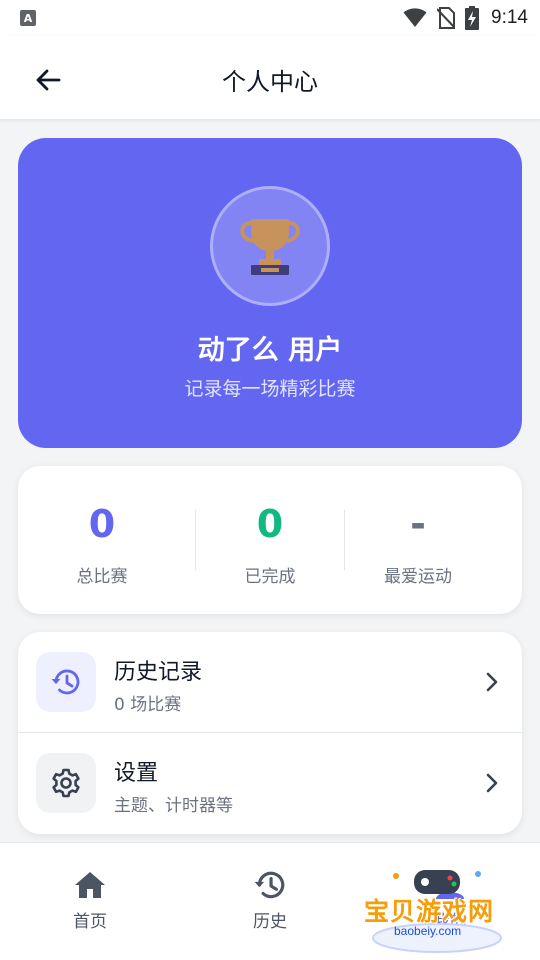  I want to click on clock-time: 9:14, so click(509, 17).